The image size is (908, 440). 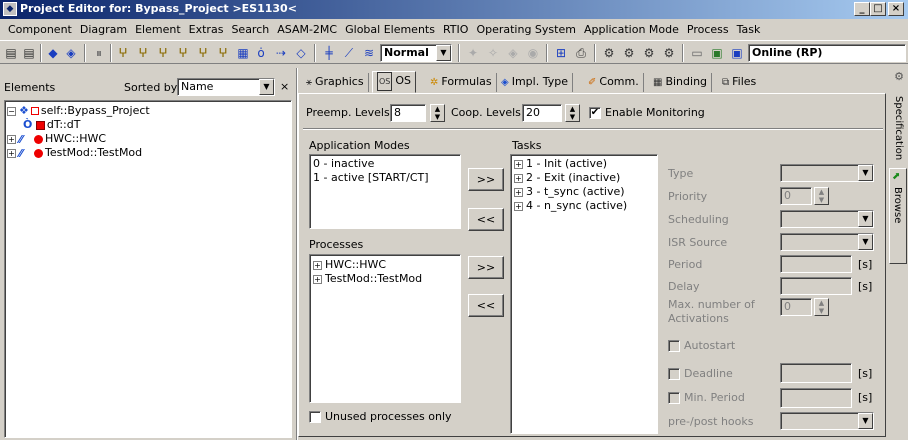 I want to click on print-icon: ⎙, so click(x=581, y=53).